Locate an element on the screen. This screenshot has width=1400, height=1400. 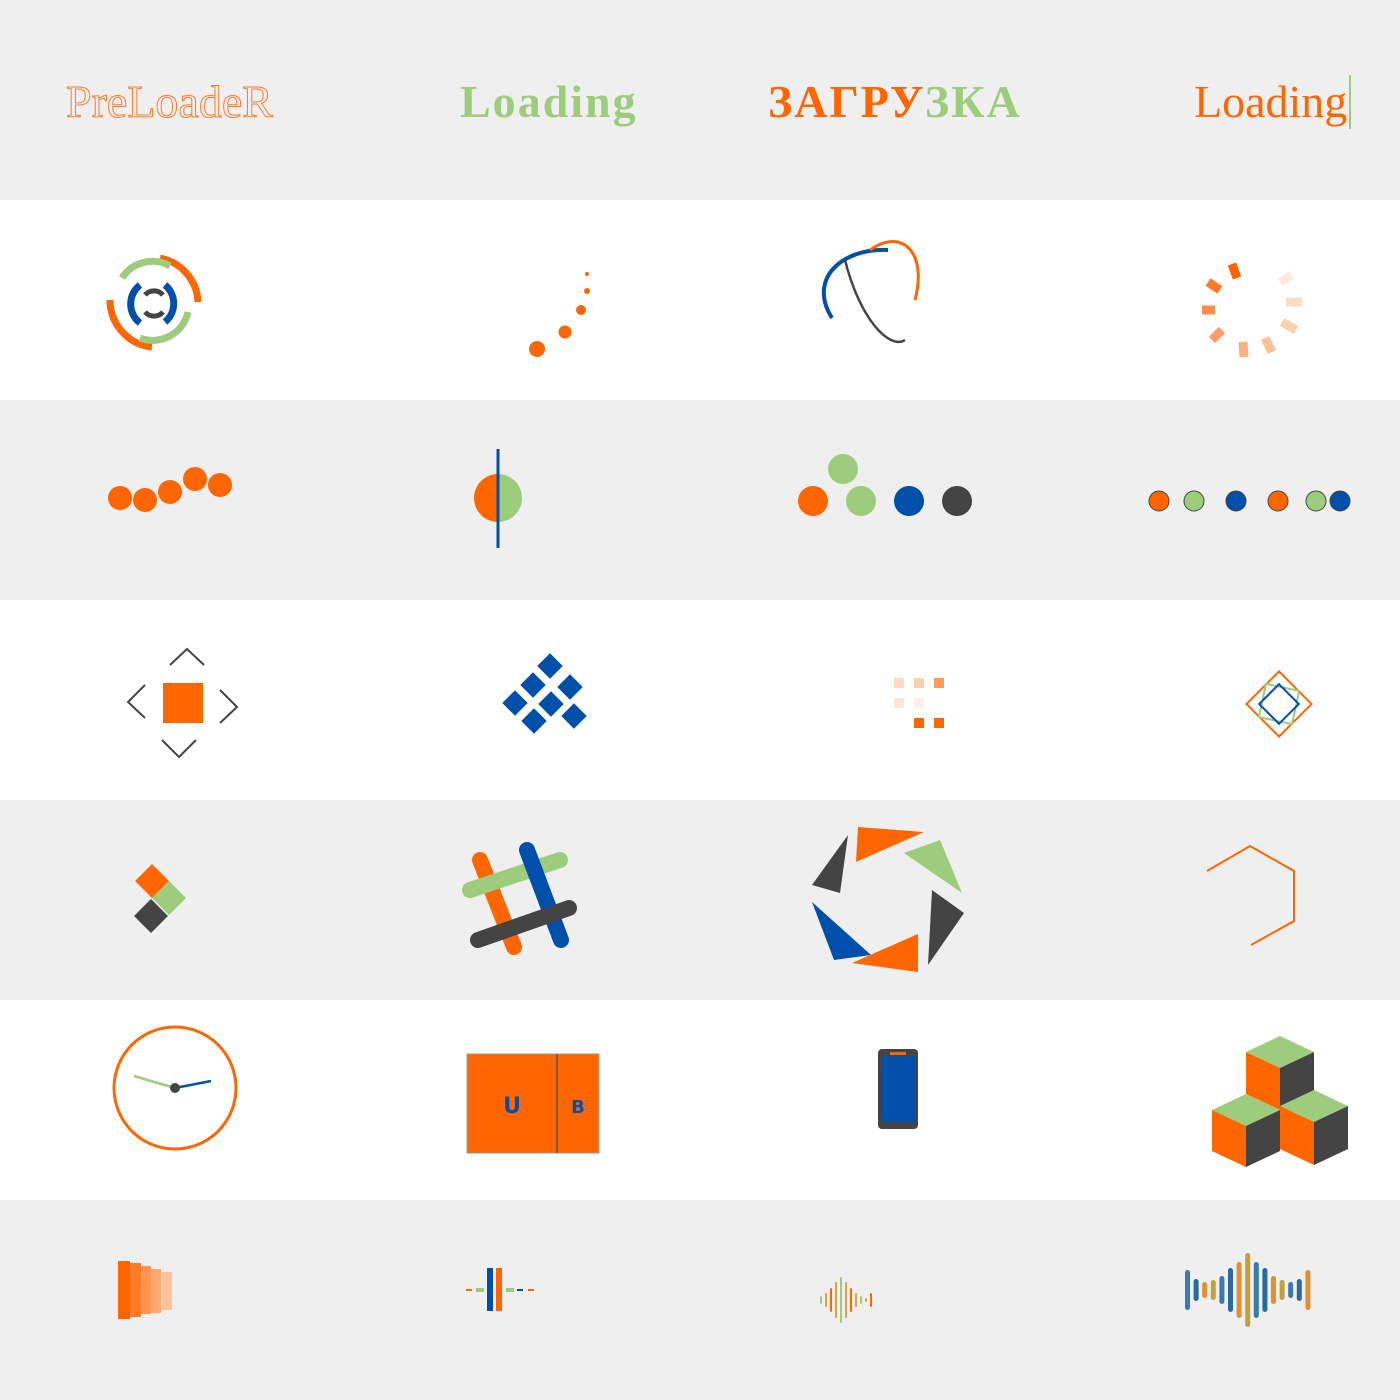
bouncing-dots-icon is located at coordinates (170, 489).